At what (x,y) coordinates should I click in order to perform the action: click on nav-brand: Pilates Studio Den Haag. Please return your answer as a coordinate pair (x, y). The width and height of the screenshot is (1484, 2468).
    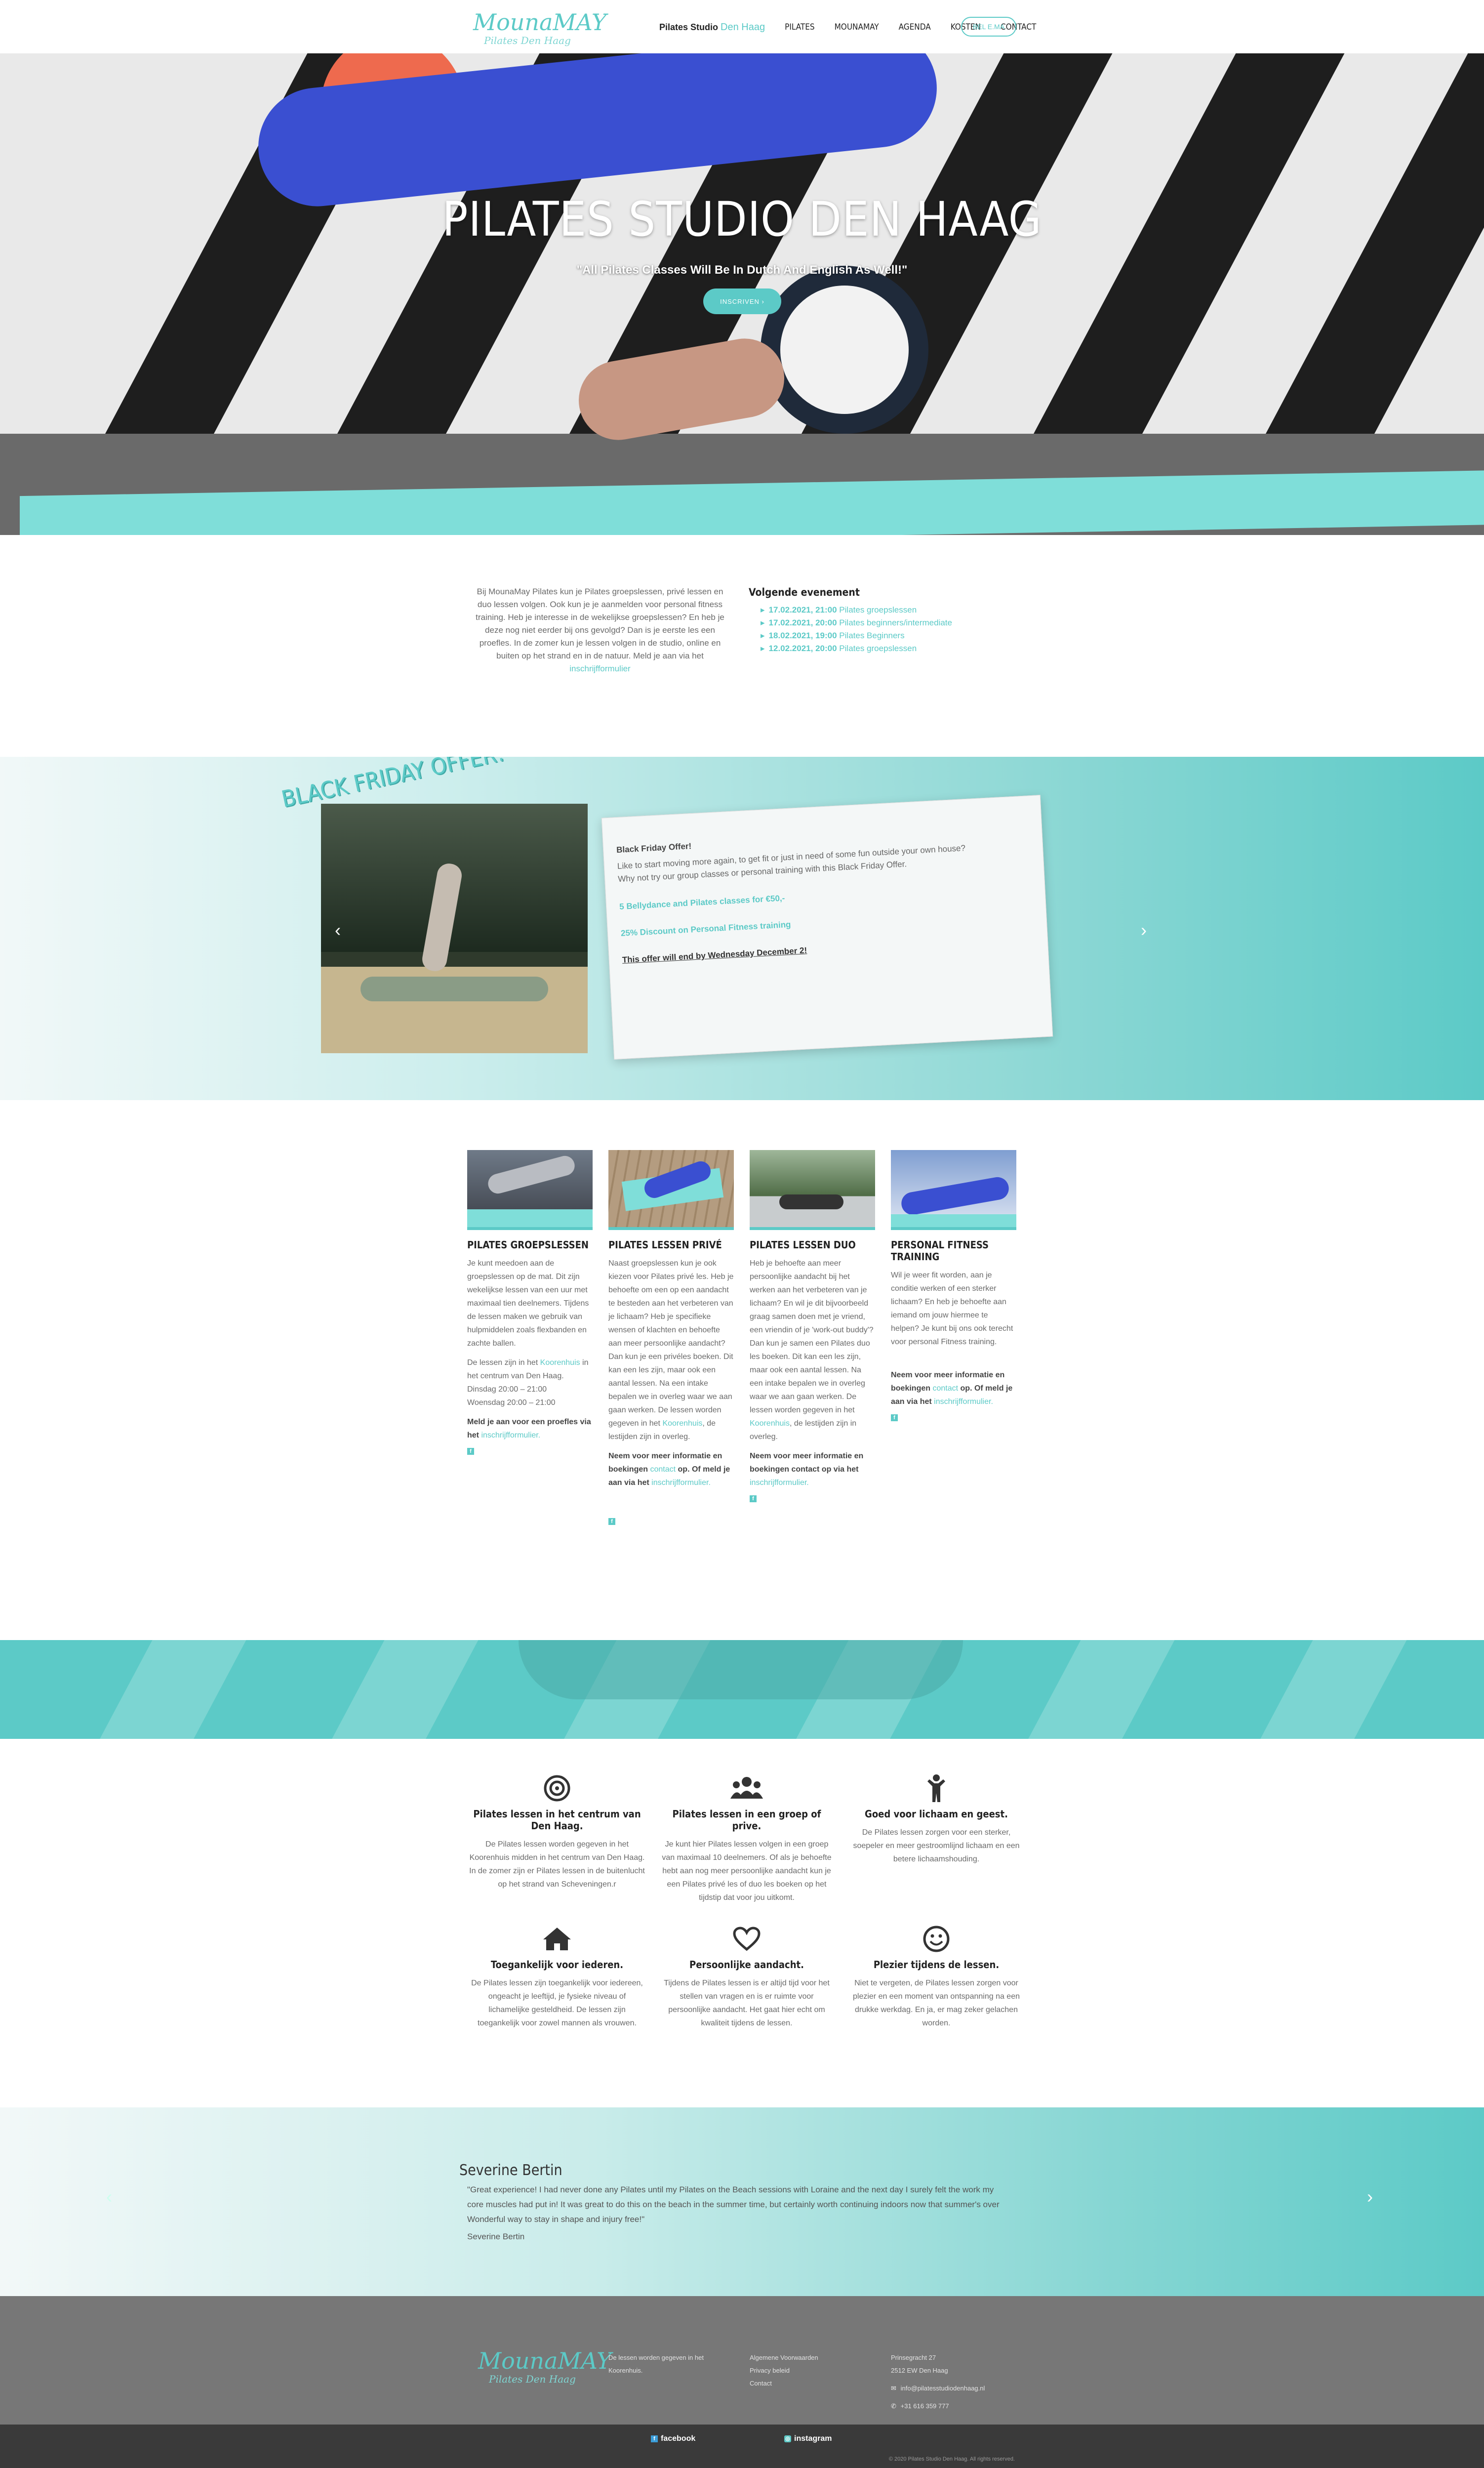
    Looking at the image, I should click on (712, 28).